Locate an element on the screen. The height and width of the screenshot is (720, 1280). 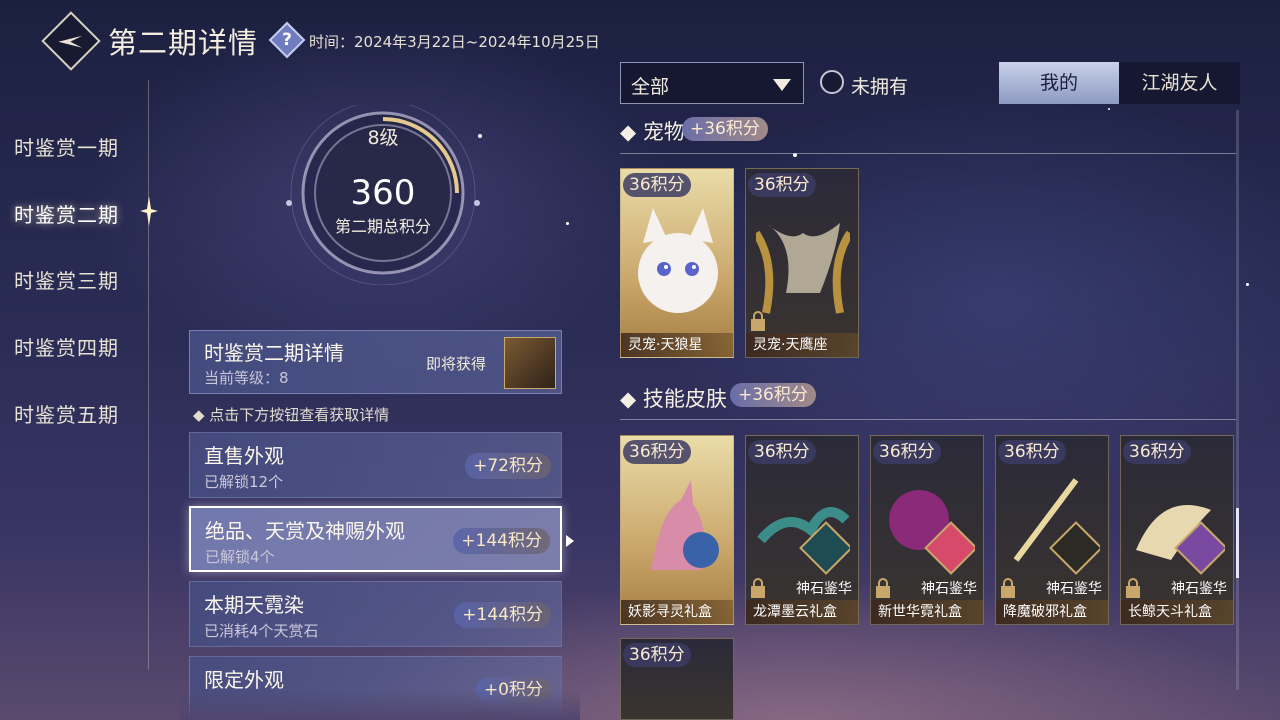
nav-item-period-4: 时鉴赏四期 is located at coordinates (66, 346).